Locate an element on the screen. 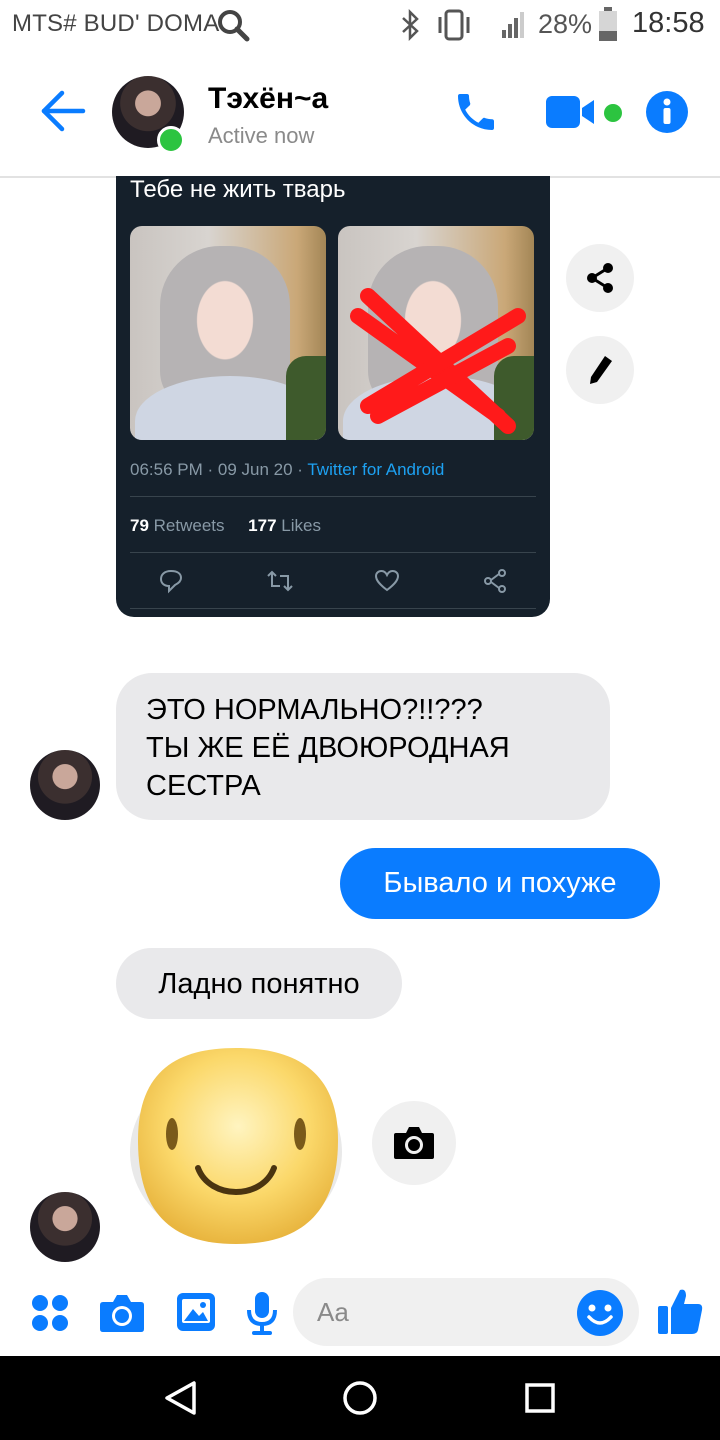 This screenshot has width=720, height=1440. microphone-icon is located at coordinates (262, 1313).